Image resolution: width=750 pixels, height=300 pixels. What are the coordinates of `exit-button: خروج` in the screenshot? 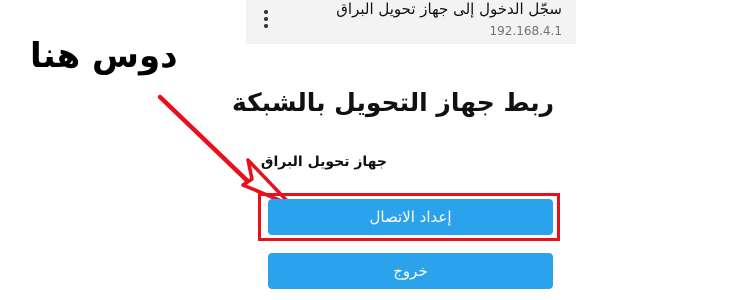 It's located at (410, 271).